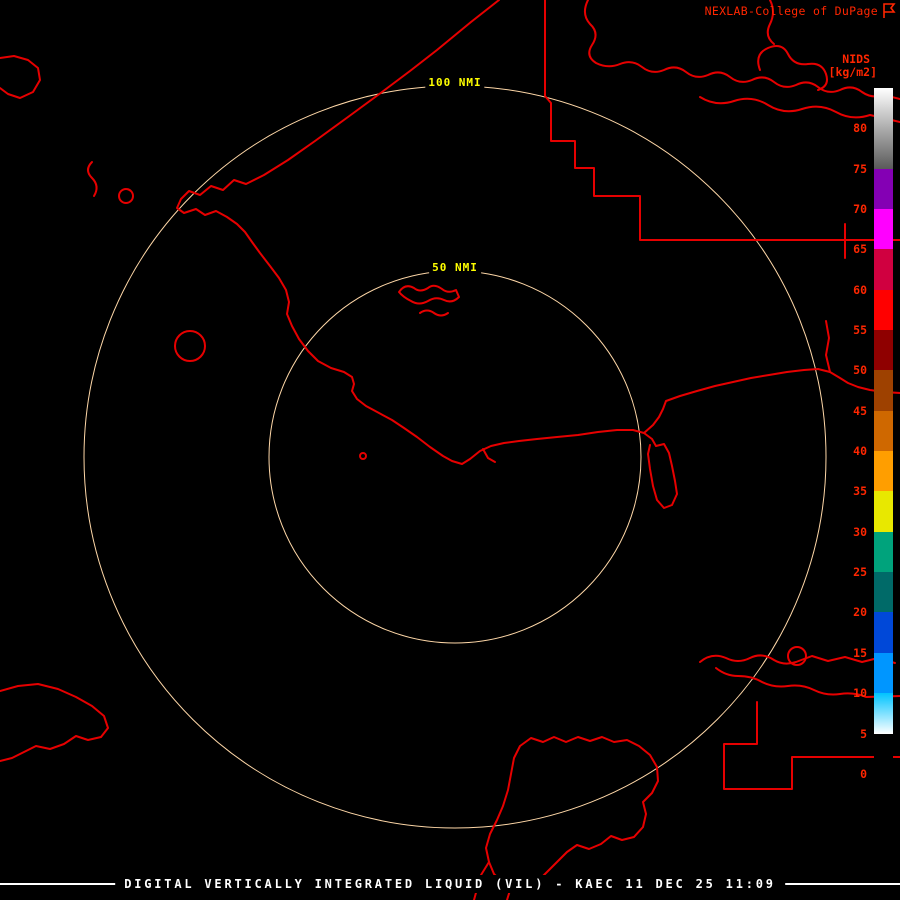 The height and width of the screenshot is (900, 900). What do you see at coordinates (852, 72) in the screenshot?
I see `colorbar-units: [kg/m2]` at bounding box center [852, 72].